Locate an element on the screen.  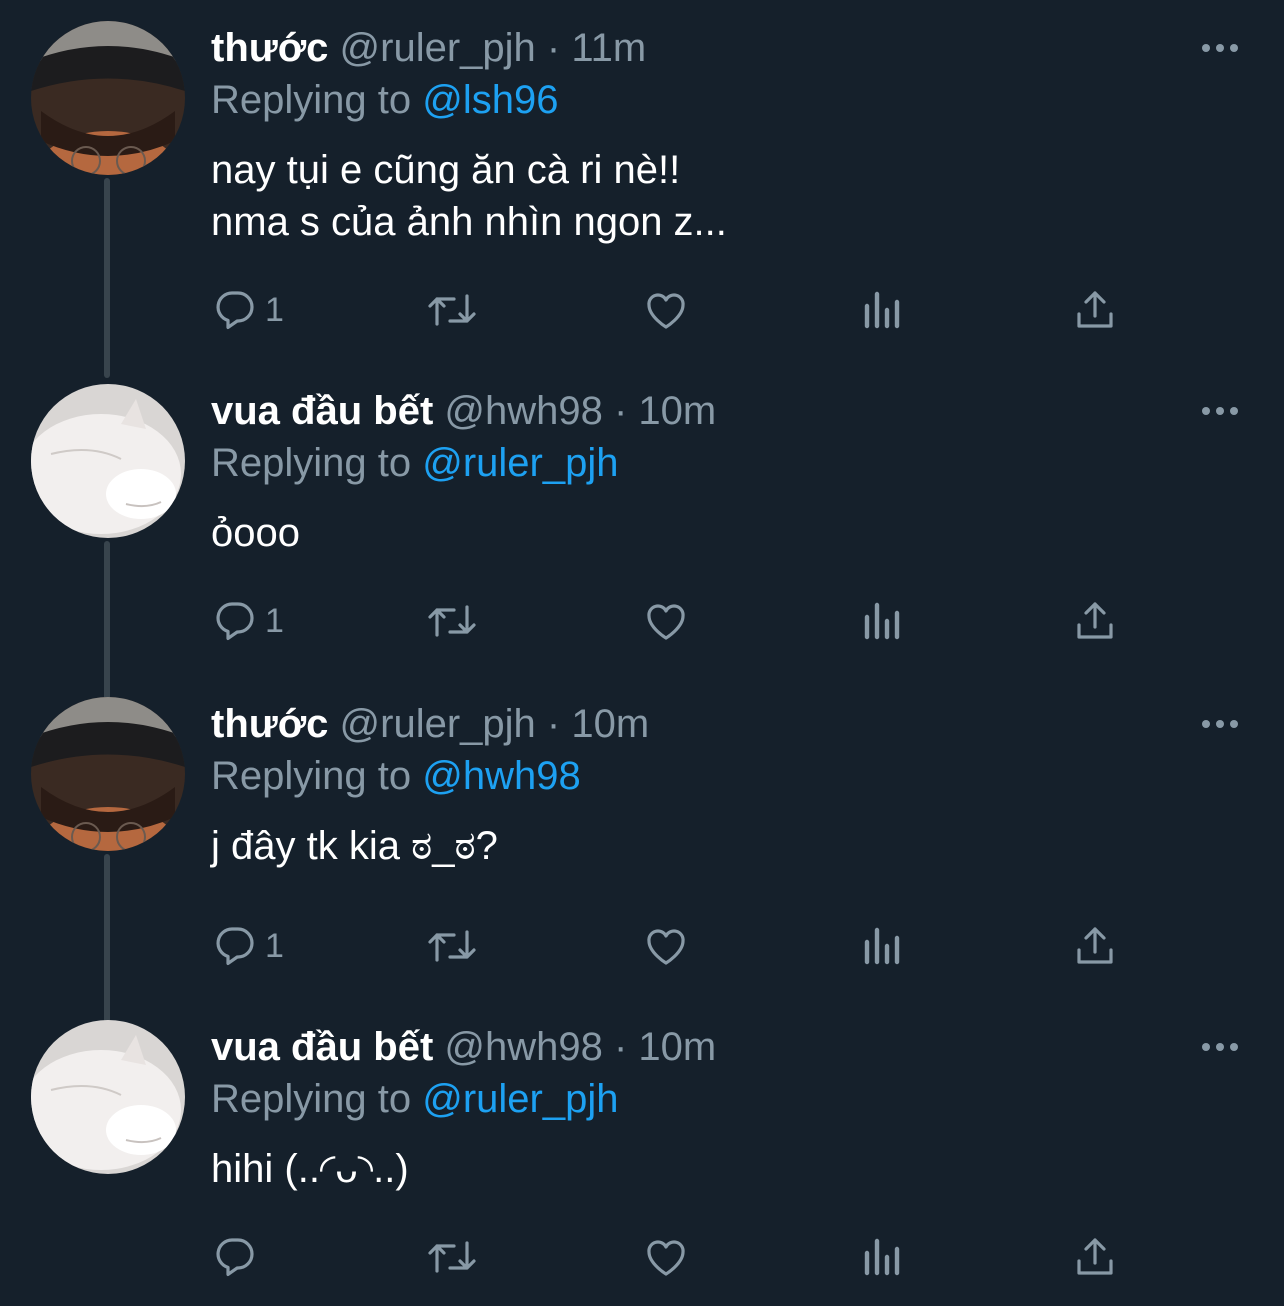
tweet-header: thước @ruler_pjh · 10m is located at coordinates (430, 724).